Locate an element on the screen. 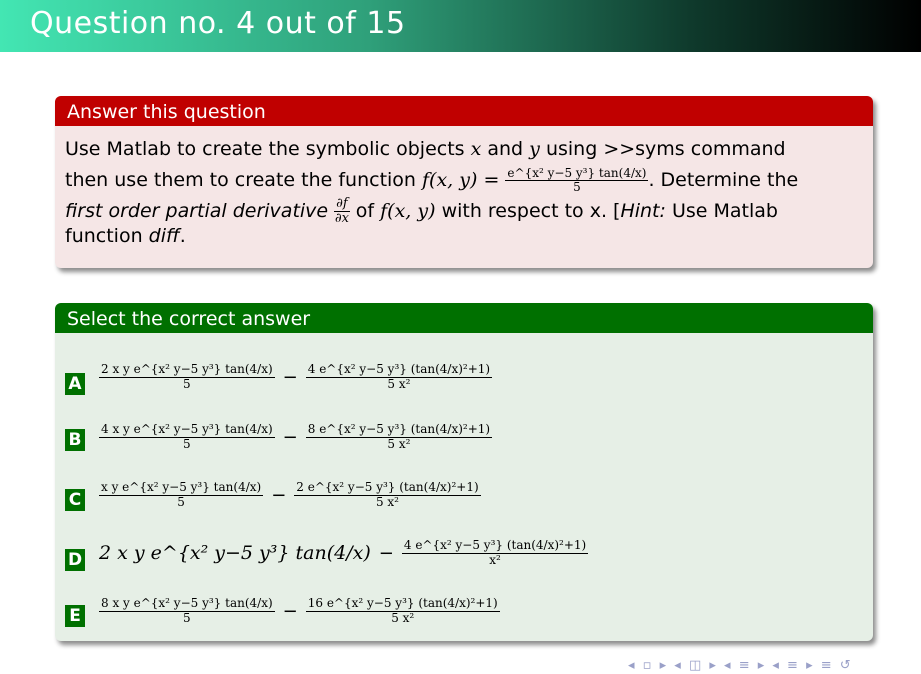  nav-section-icon: ◂ ≡ ▸ is located at coordinates (745, 665).